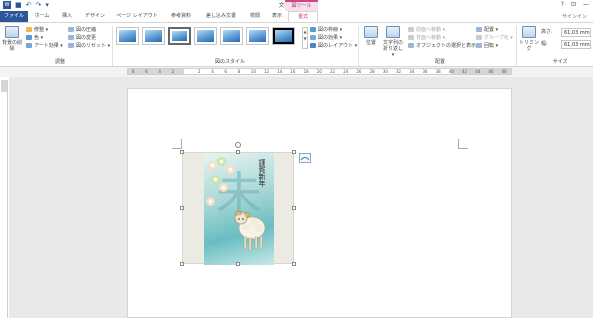 This screenshot has width=593, height=318. I want to click on ruler-tick-label: 26, so click(359, 71).